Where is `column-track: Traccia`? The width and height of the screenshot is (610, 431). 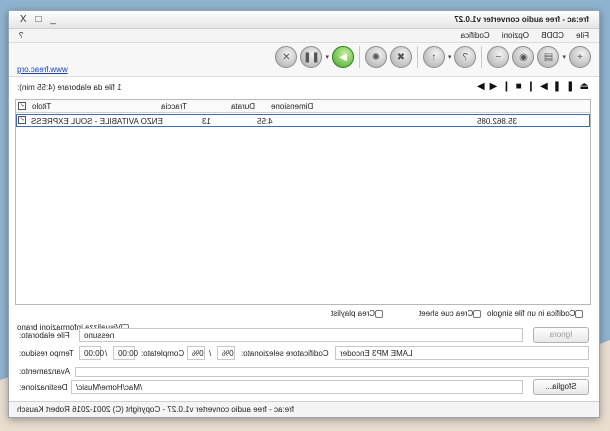 column-track: Traccia is located at coordinates (174, 106).